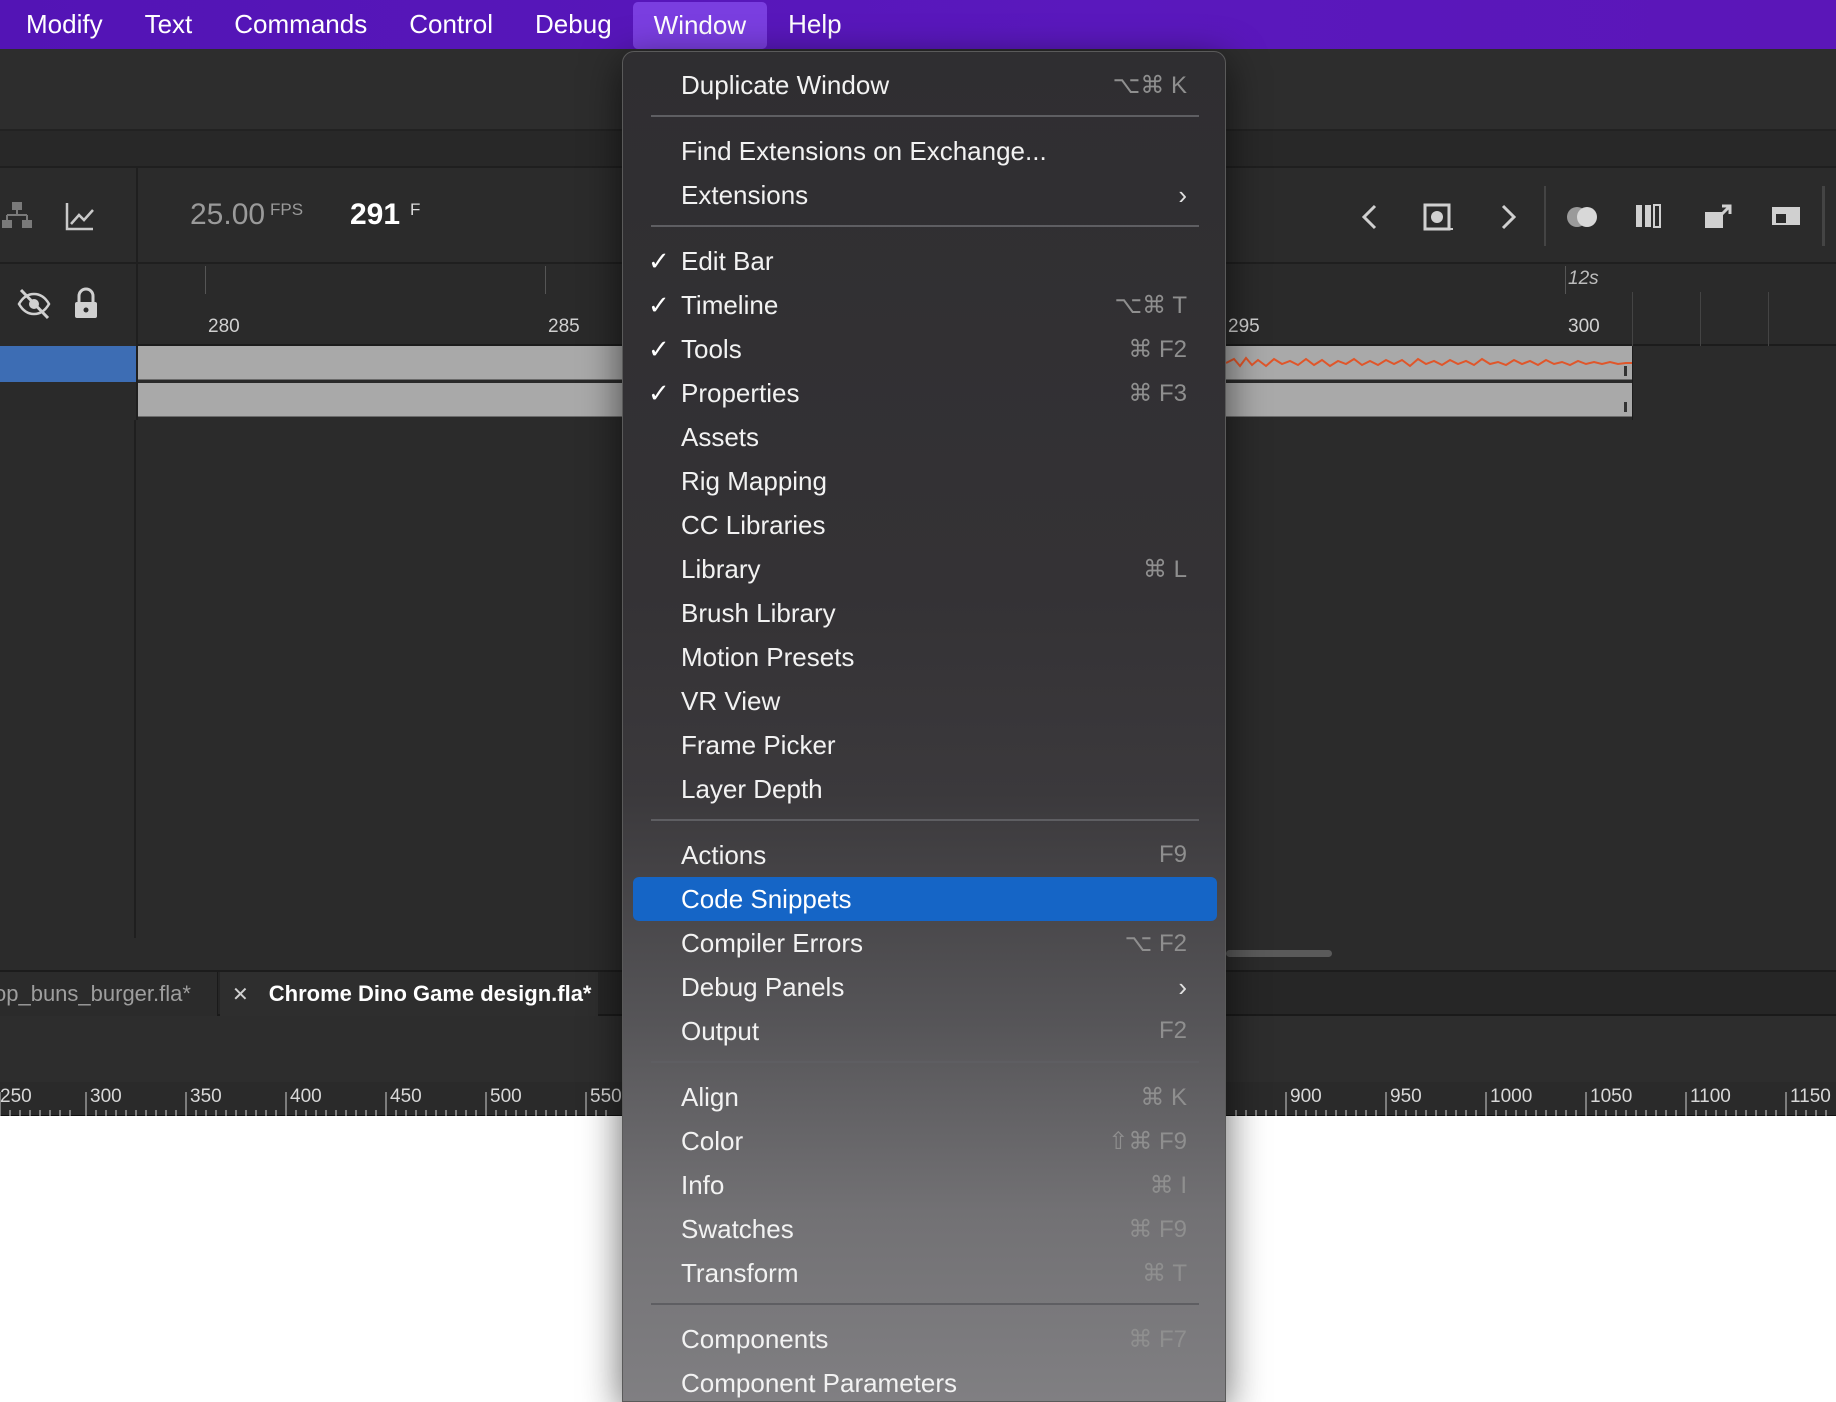  What do you see at coordinates (925, 1229) in the screenshot?
I see `menu-item-swatches: Swatches ⌘ F9` at bounding box center [925, 1229].